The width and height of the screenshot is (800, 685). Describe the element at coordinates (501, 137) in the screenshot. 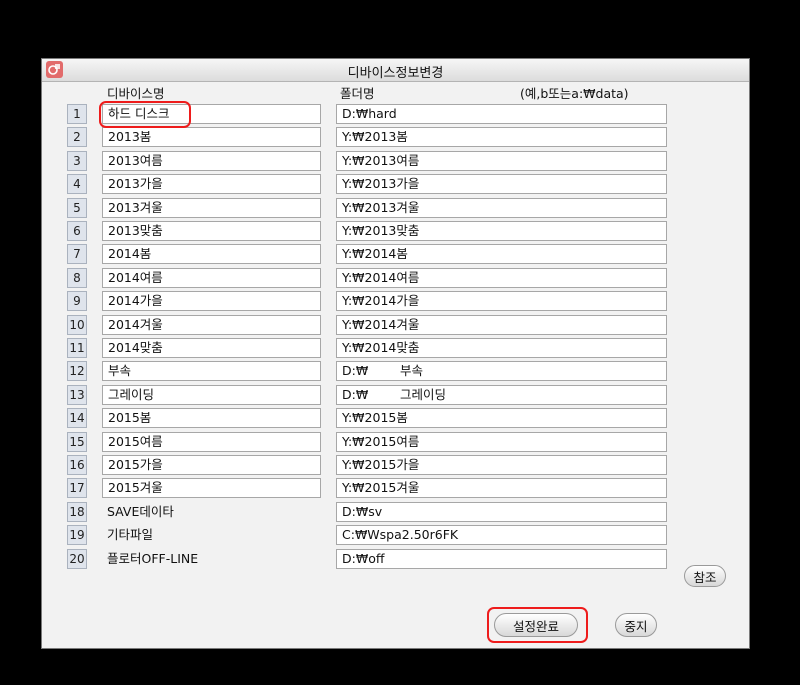

I see `folder-path-field: Y:₩2013봄` at that location.